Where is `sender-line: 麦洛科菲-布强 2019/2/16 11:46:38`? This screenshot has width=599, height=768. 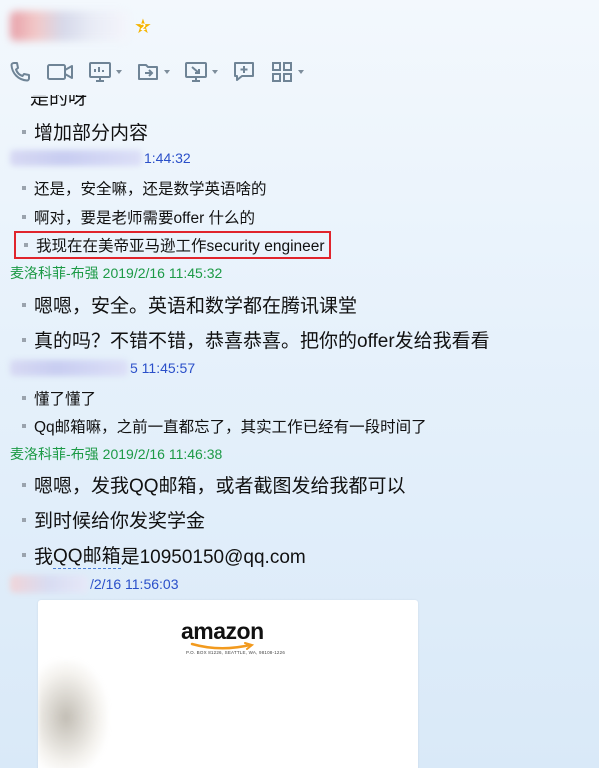
sender-line: 麦洛科菲-布强 2019/2/16 11:46:38 is located at coordinates (116, 454).